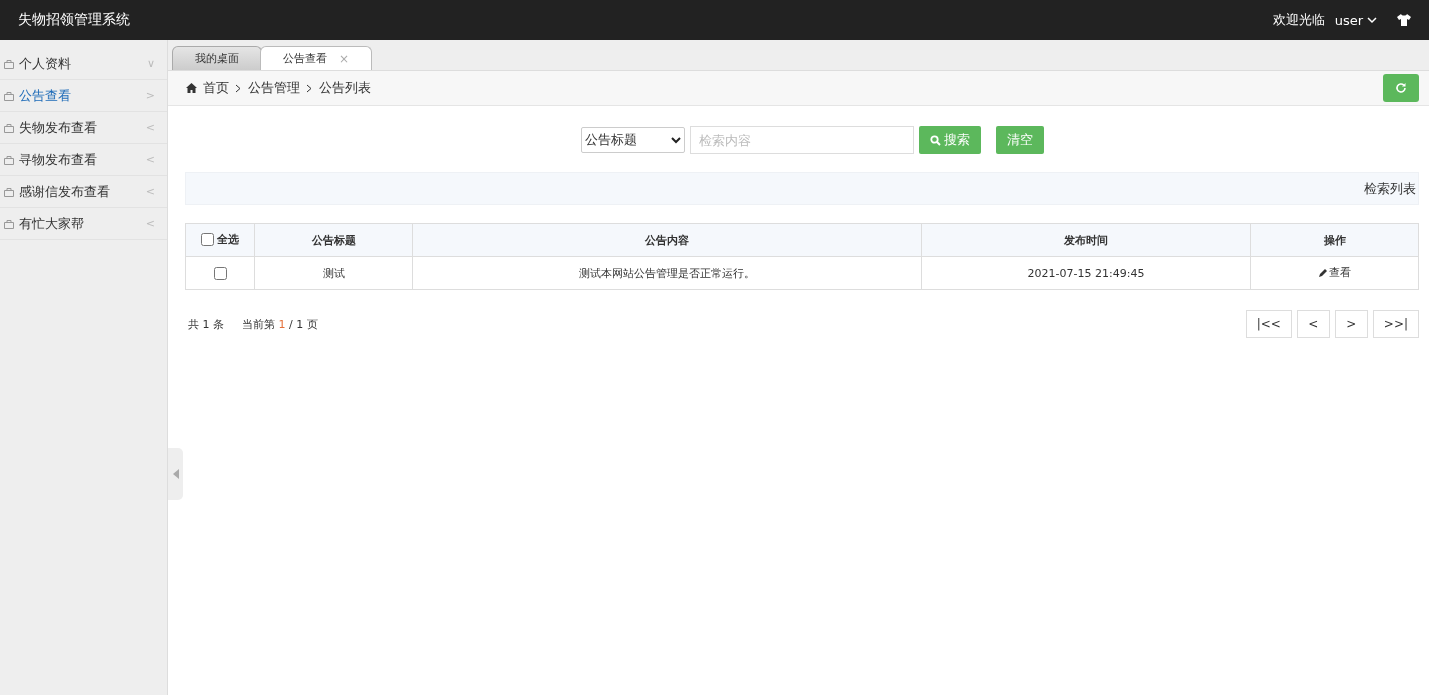 This screenshot has height=695, width=1429. What do you see at coordinates (333, 240) in the screenshot?
I see `table-header-cell: 公告标题` at bounding box center [333, 240].